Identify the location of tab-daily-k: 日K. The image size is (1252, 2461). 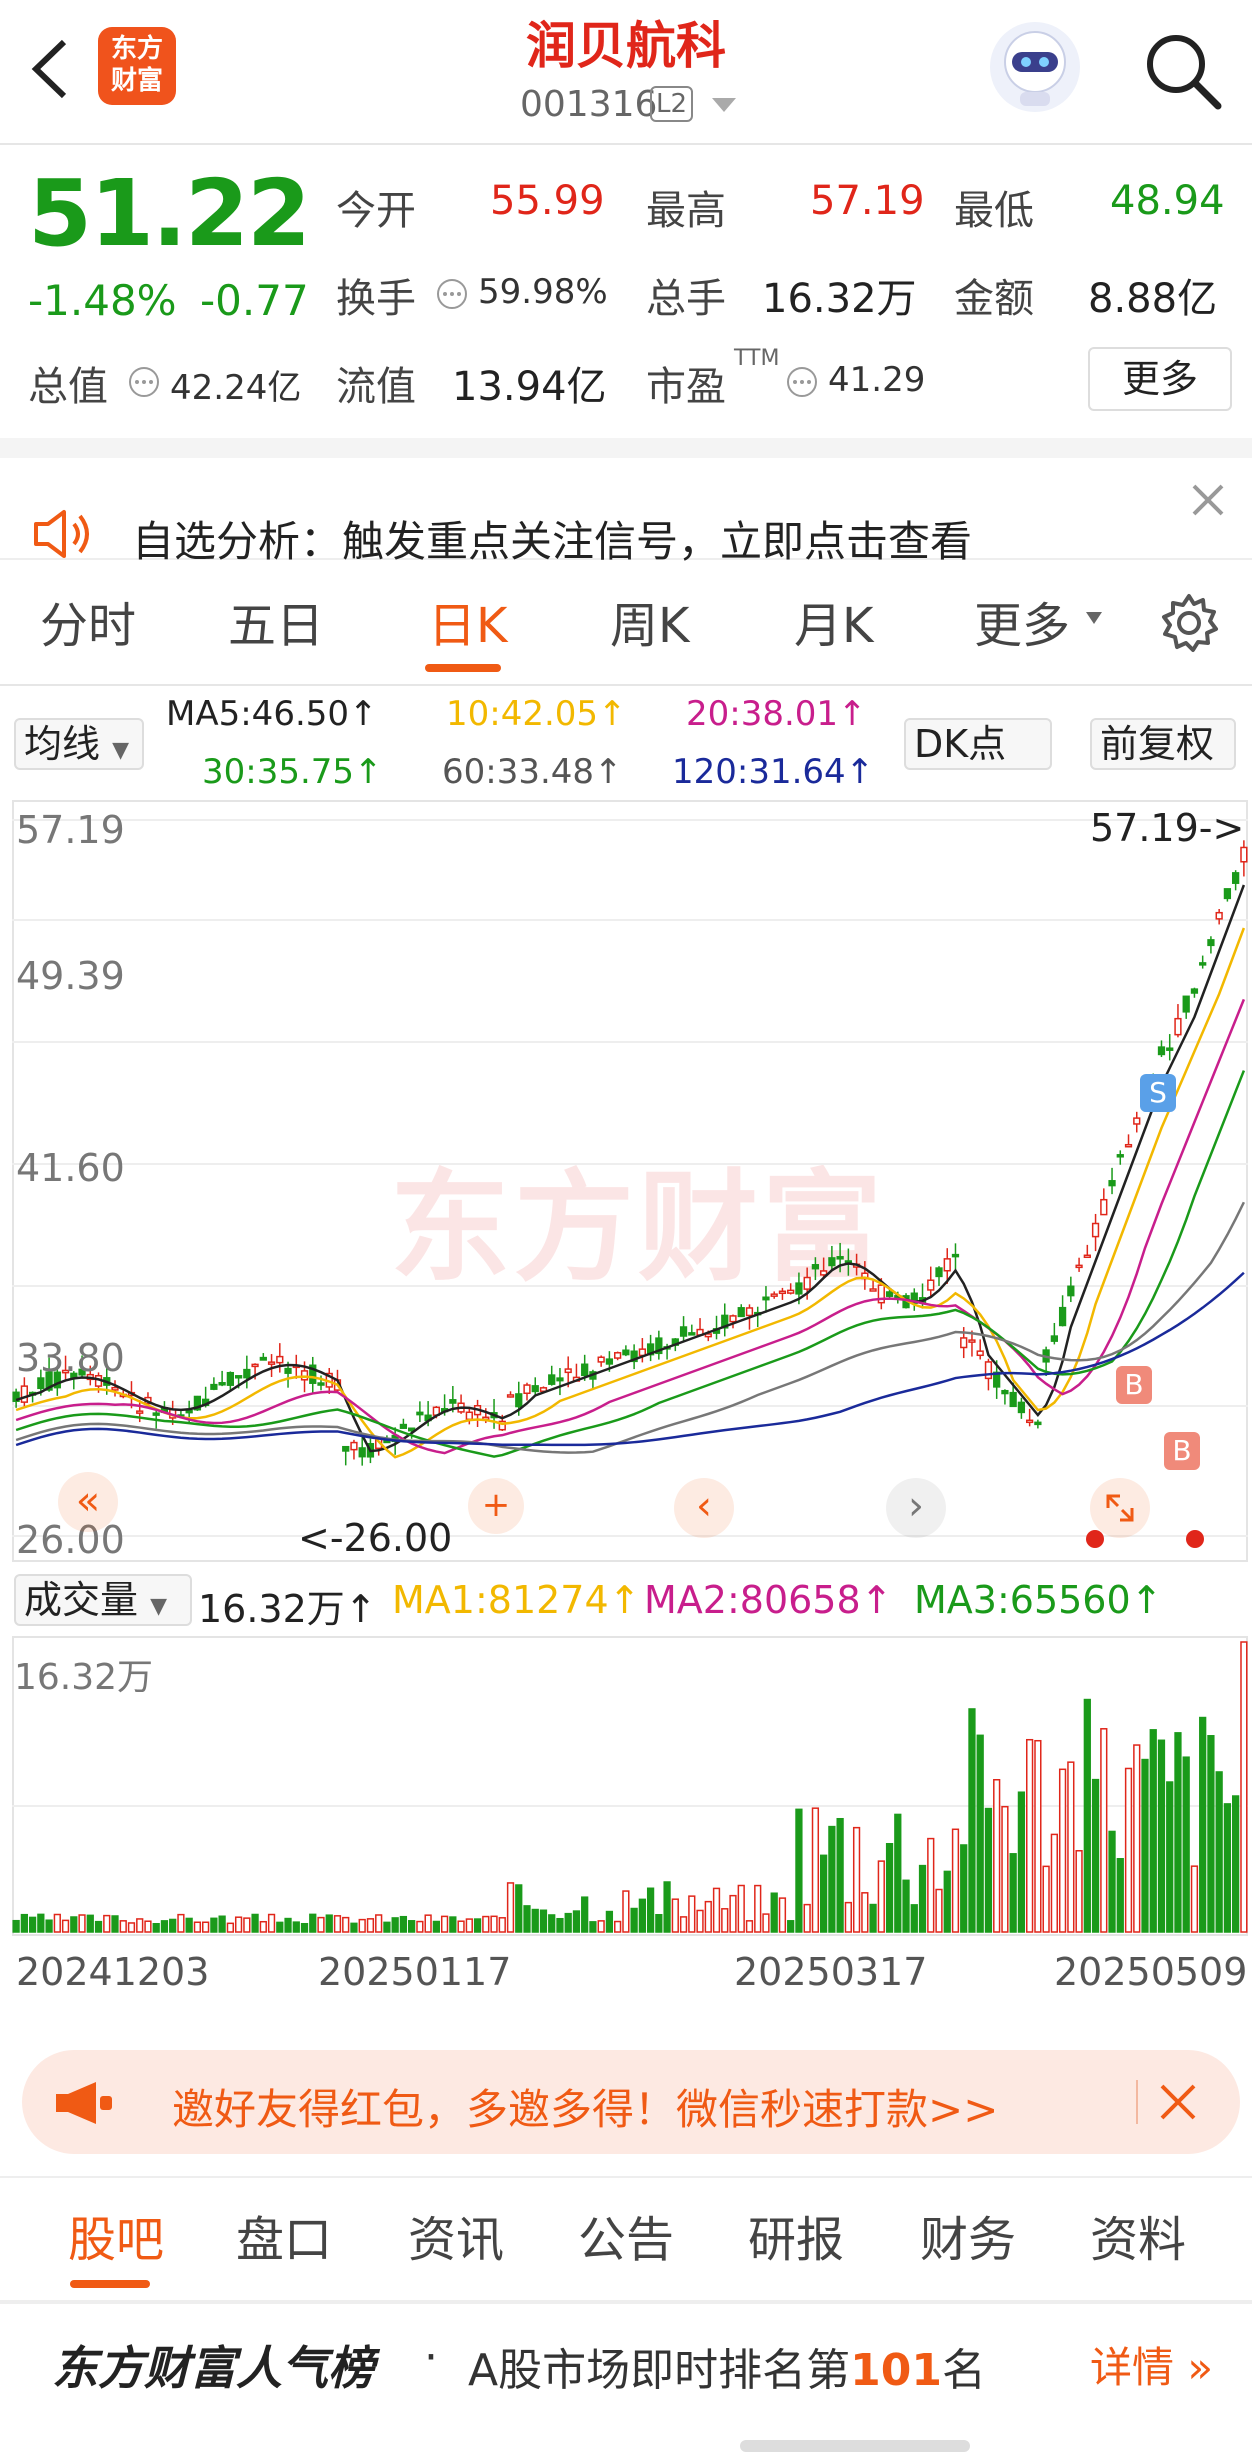
(467, 621).